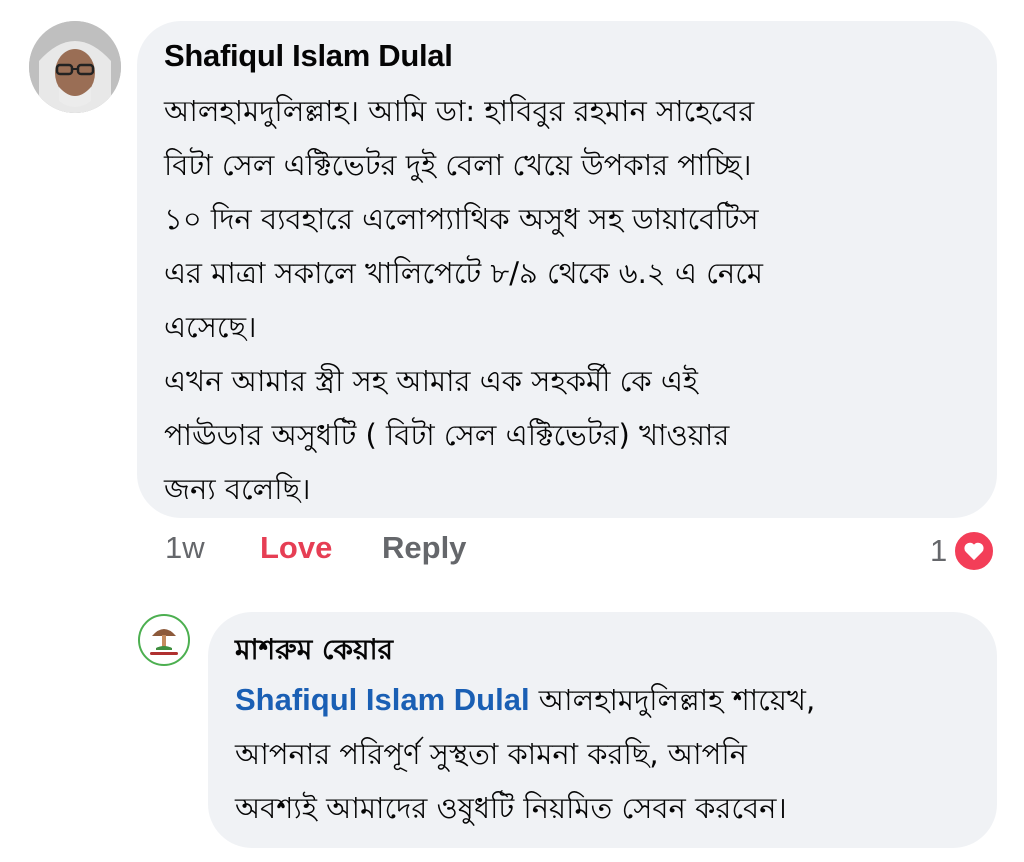 The height and width of the screenshot is (862, 1024). What do you see at coordinates (321, 548) in the screenshot?
I see `love-button: Love` at bounding box center [321, 548].